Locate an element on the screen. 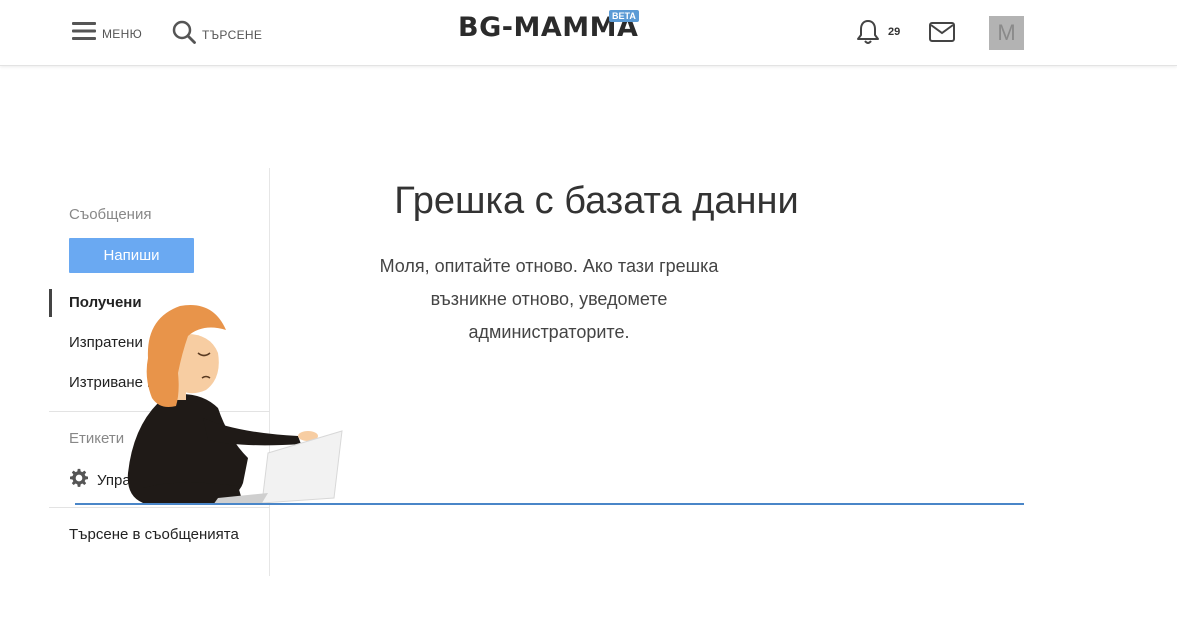 The height and width of the screenshot is (617, 1177). messages-section-title: Съобщения is located at coordinates (110, 214).